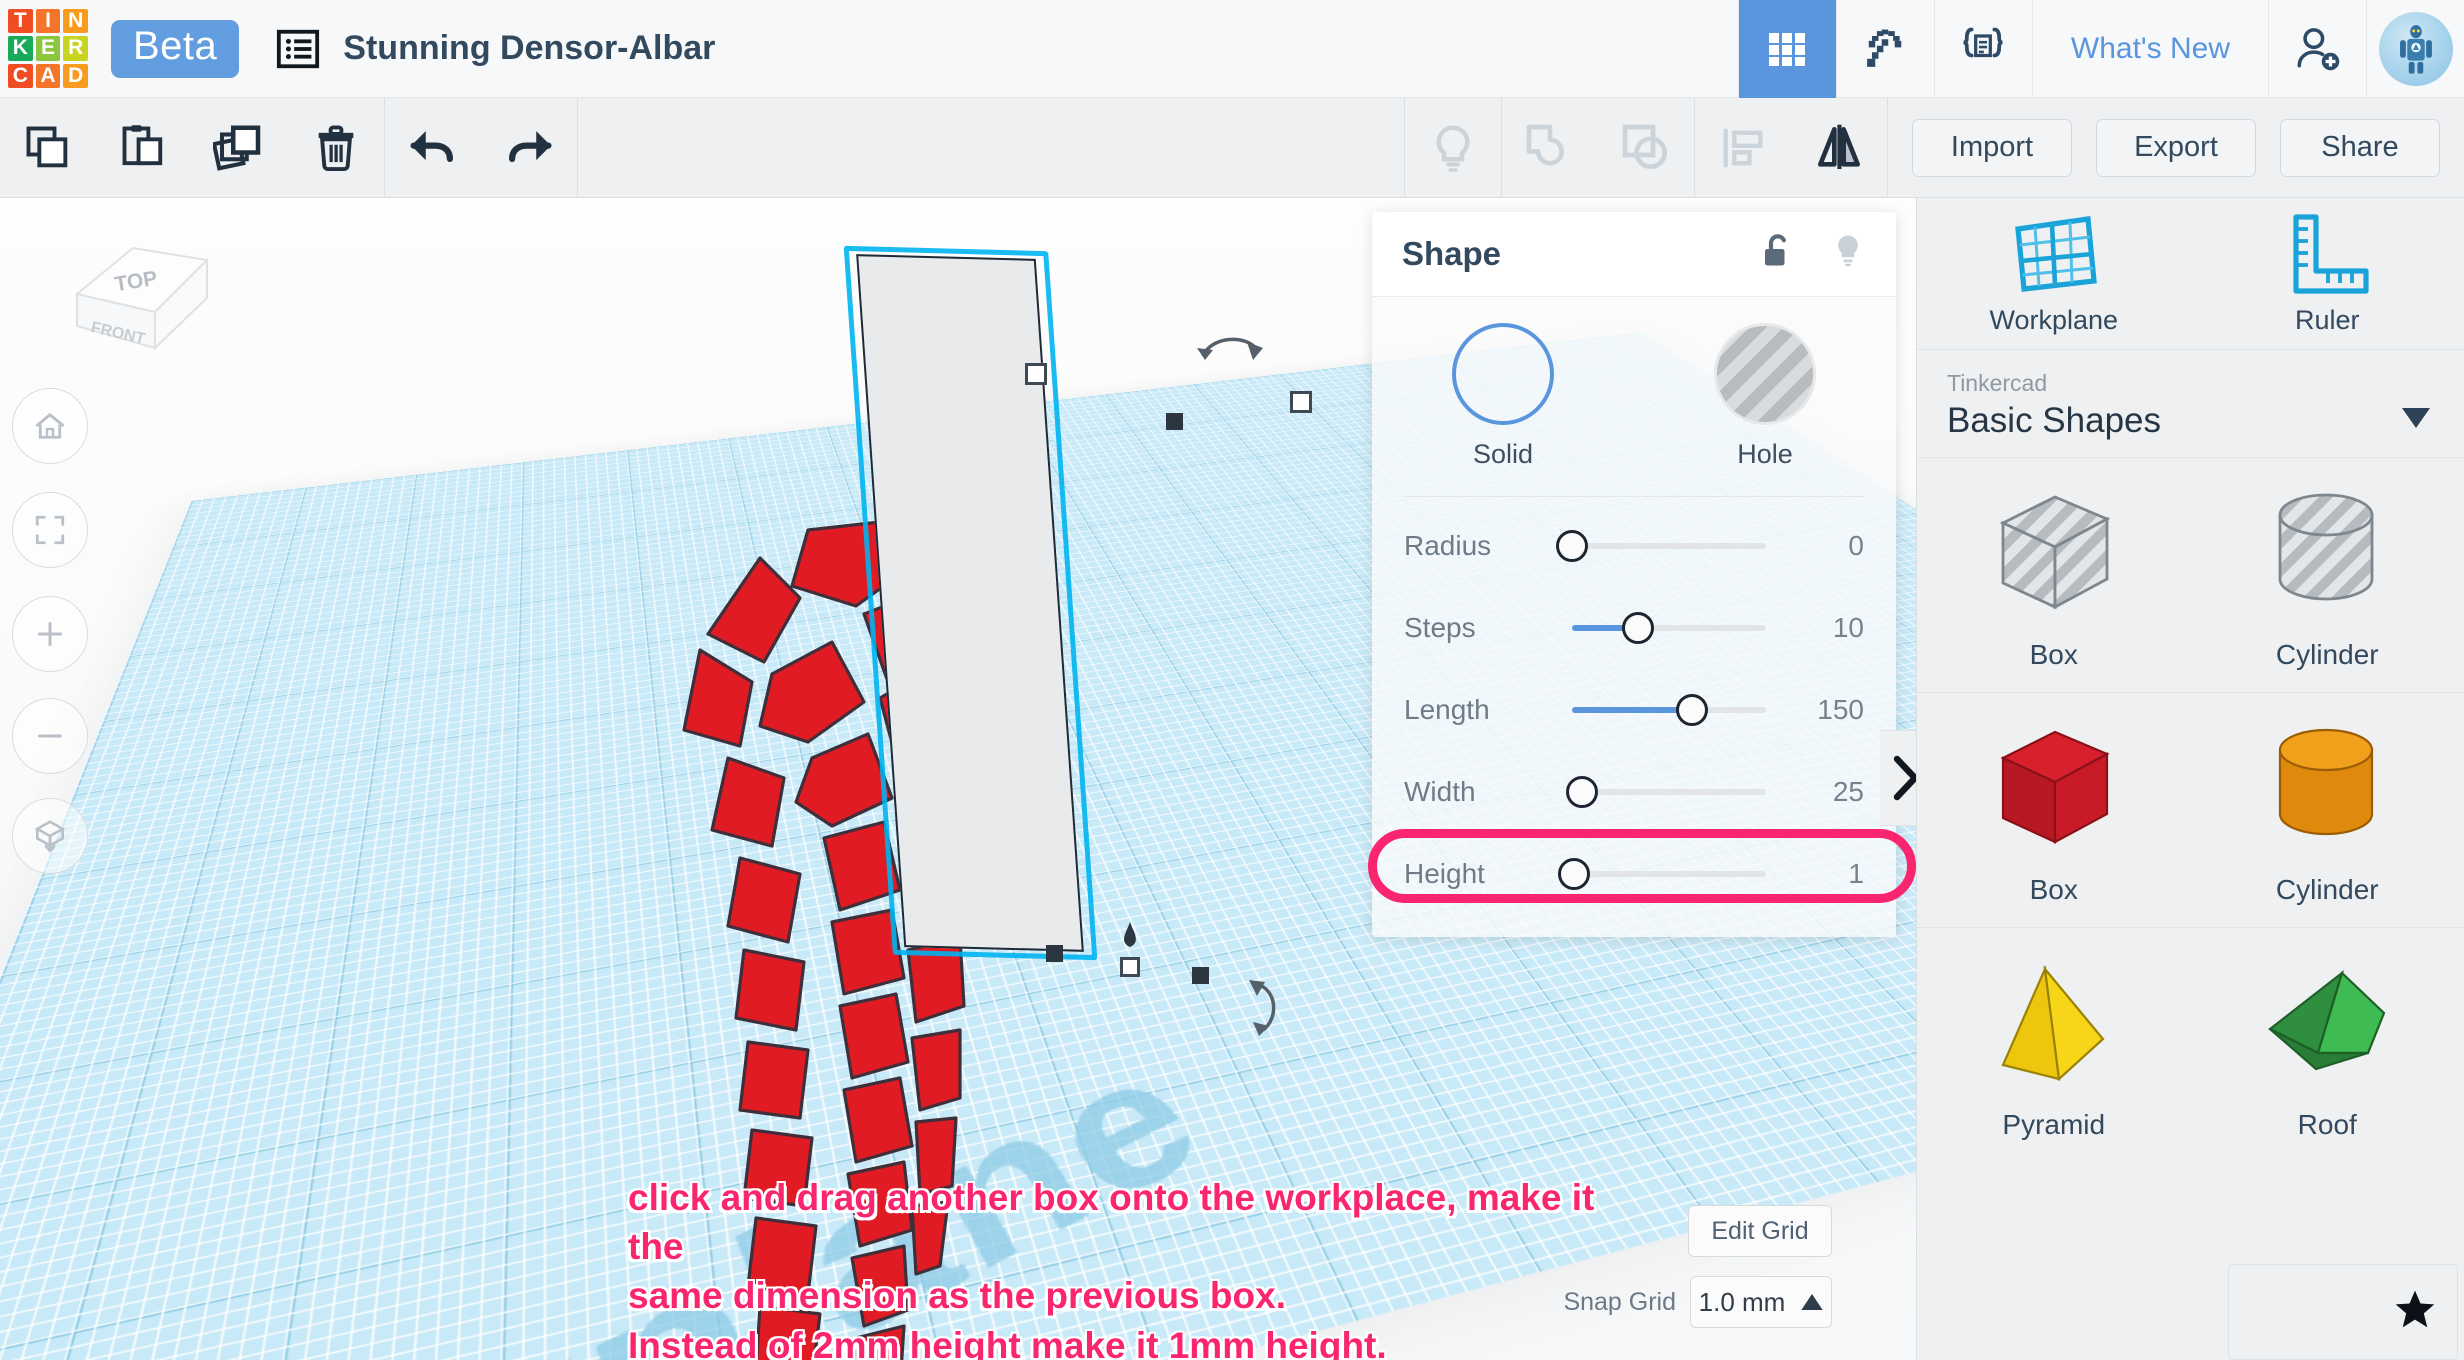 The image size is (2464, 1360). I want to click on unlock-icon, so click(1775, 249).